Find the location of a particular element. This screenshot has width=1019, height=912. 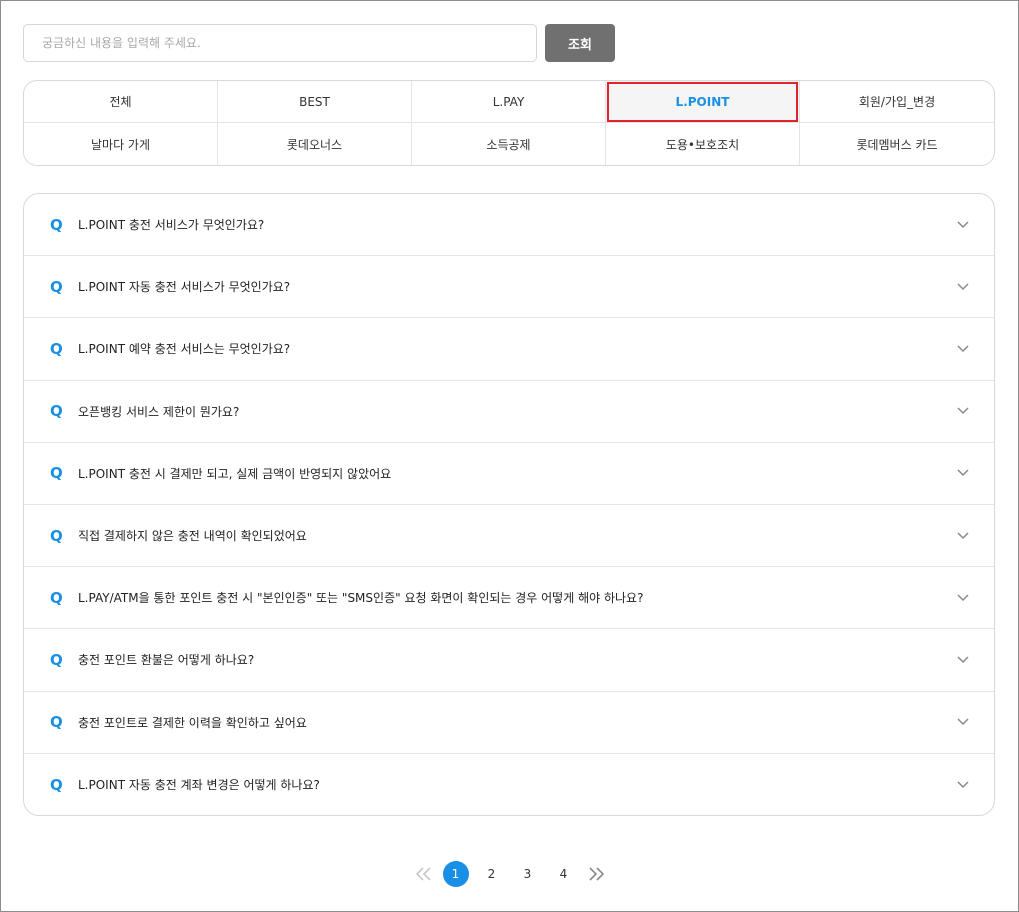

tab-all: 전체 is located at coordinates (121, 102).